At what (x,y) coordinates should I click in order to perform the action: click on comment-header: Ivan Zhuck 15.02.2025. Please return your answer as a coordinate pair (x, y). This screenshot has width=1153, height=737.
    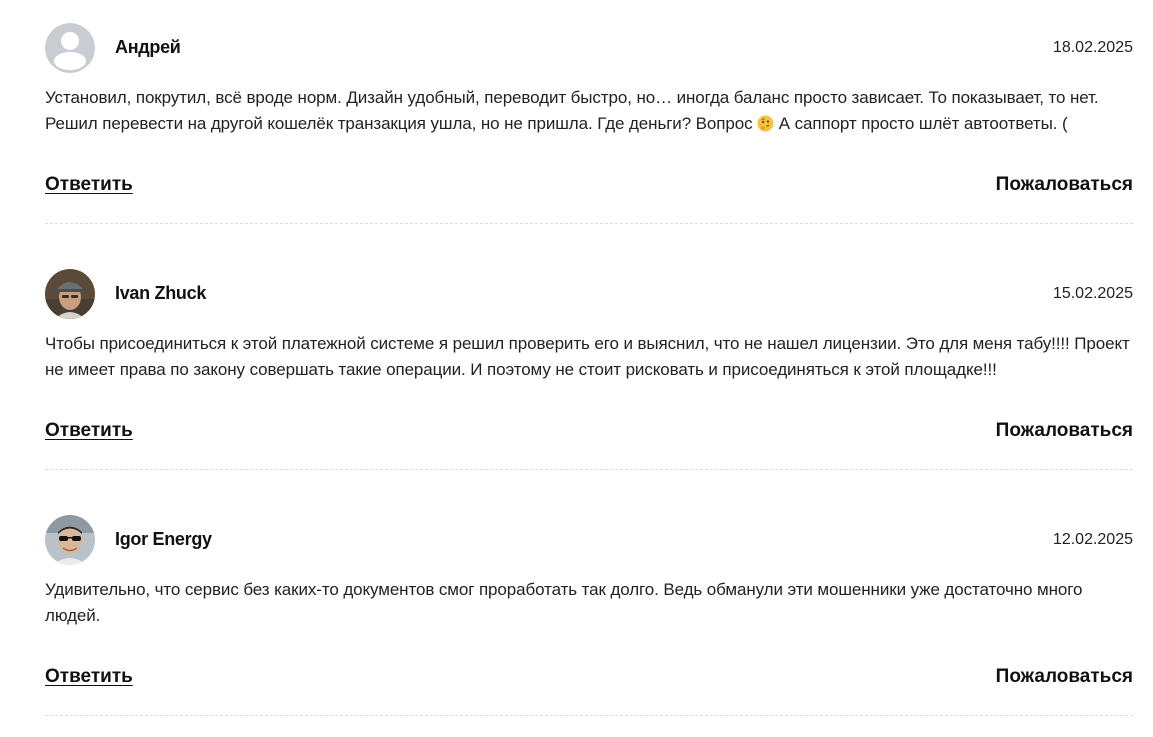
    Looking at the image, I should click on (589, 294).